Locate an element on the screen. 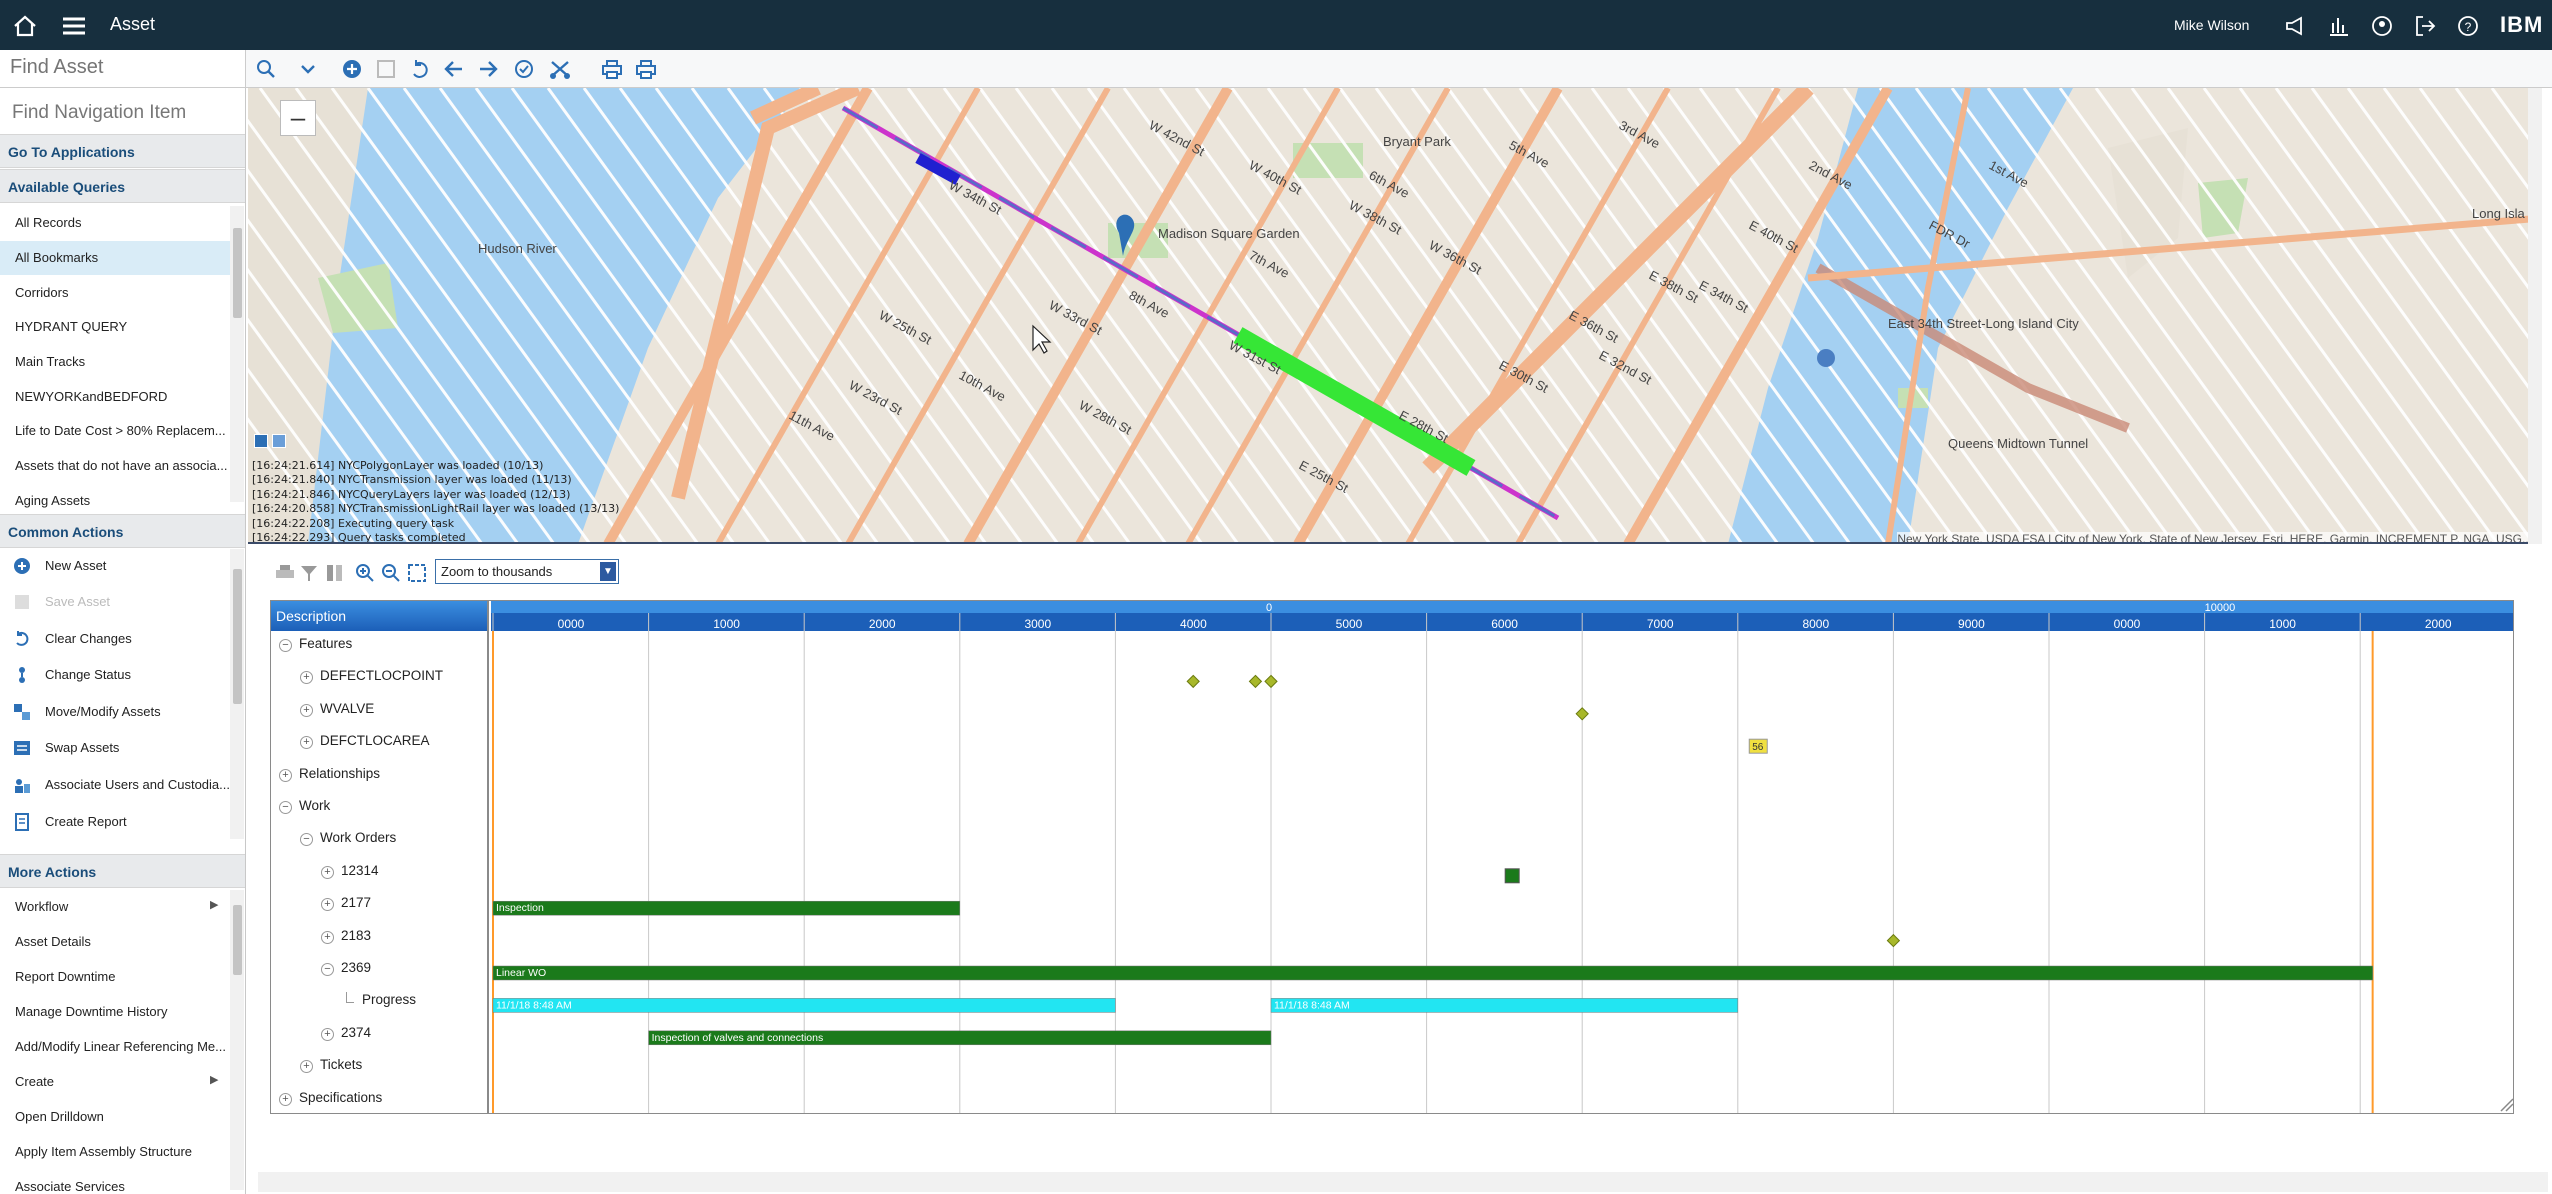 This screenshot has height=1194, width=2552. query-item: NEWYORKandBEDFORD is located at coordinates (115, 397).